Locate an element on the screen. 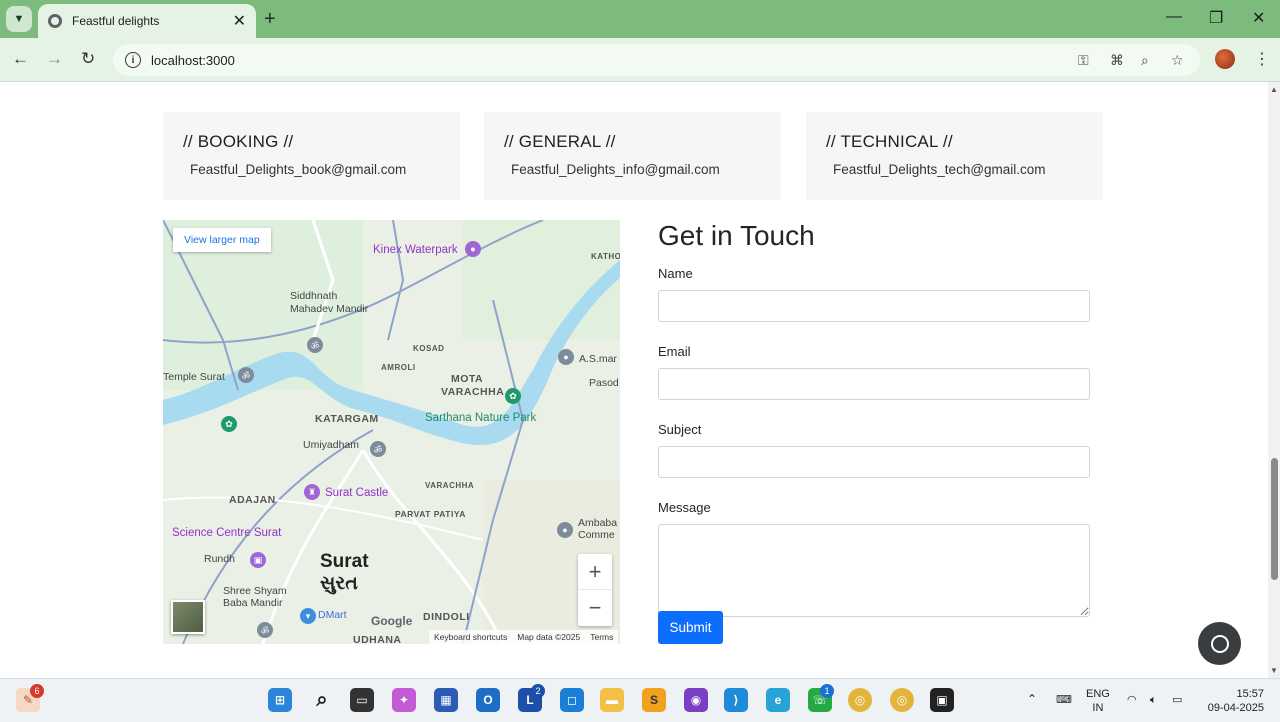  browser-menu-icon: ⋮ is located at coordinates (1262, 59).